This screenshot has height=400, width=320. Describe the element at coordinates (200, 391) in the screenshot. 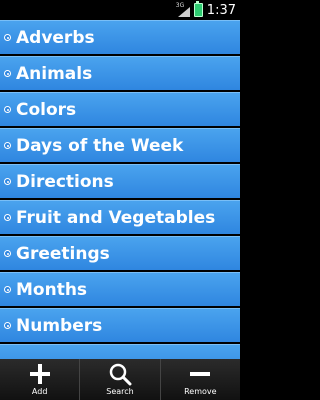

I see `remove-button-label: Remove` at that location.